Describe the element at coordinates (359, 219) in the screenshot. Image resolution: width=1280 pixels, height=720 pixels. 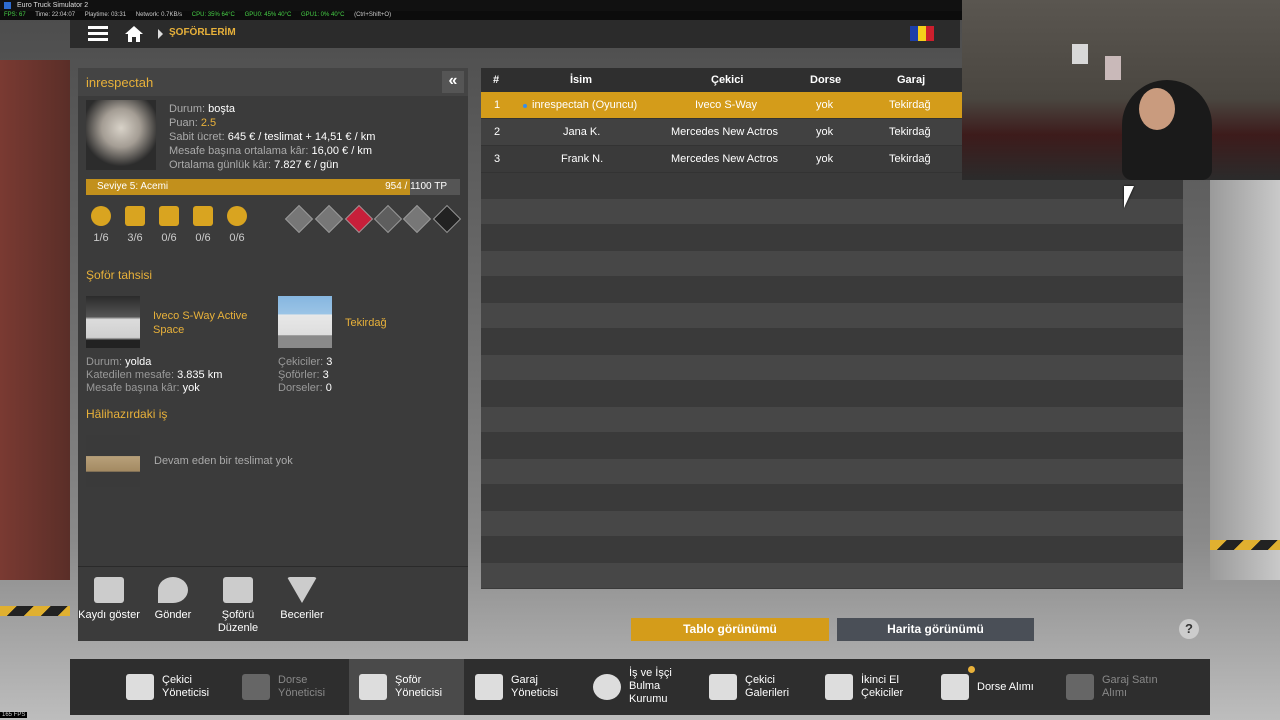
I see `adr-flammable-icon` at that location.